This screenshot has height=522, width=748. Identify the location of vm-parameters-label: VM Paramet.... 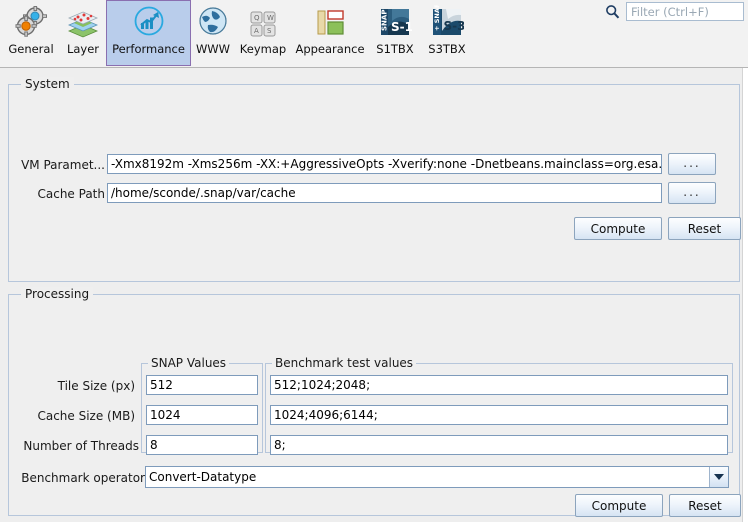
(63, 165).